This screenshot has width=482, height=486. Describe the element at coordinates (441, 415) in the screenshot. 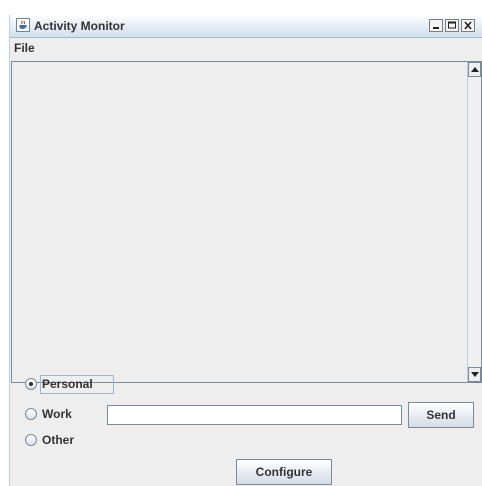

I see `send-button: Send` at that location.